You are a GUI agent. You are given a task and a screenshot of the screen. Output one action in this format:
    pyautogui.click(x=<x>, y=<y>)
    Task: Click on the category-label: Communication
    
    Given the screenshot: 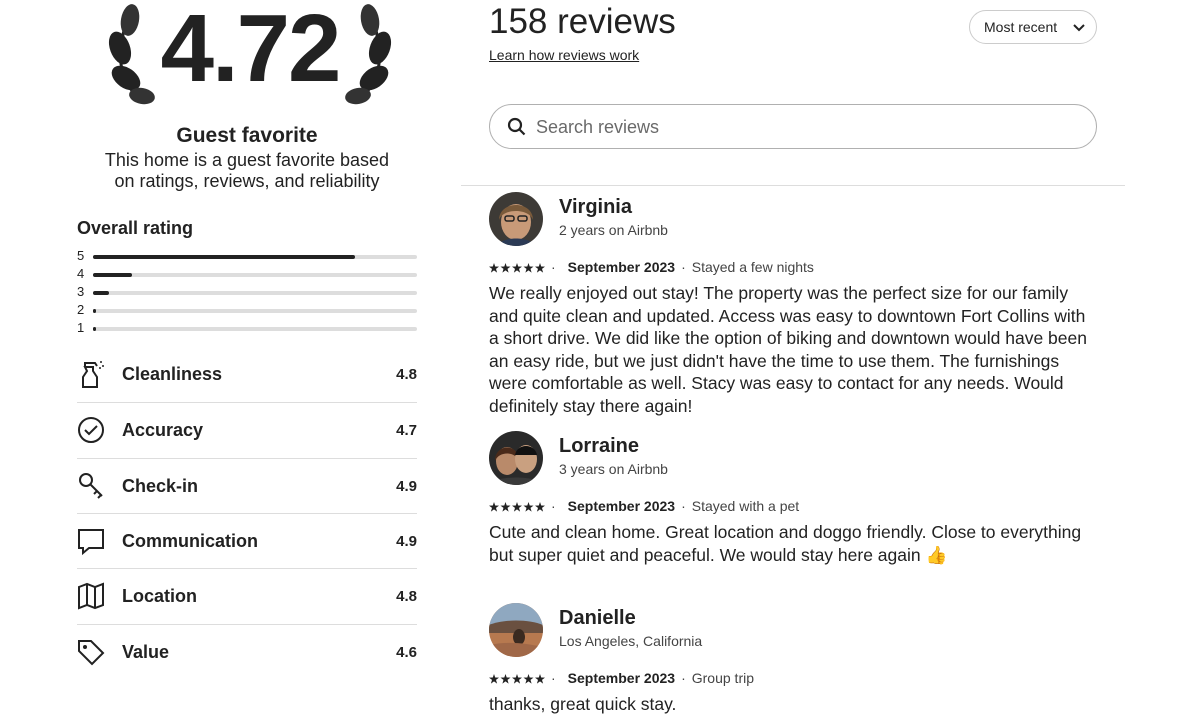 What is the action you would take?
    pyautogui.click(x=190, y=541)
    